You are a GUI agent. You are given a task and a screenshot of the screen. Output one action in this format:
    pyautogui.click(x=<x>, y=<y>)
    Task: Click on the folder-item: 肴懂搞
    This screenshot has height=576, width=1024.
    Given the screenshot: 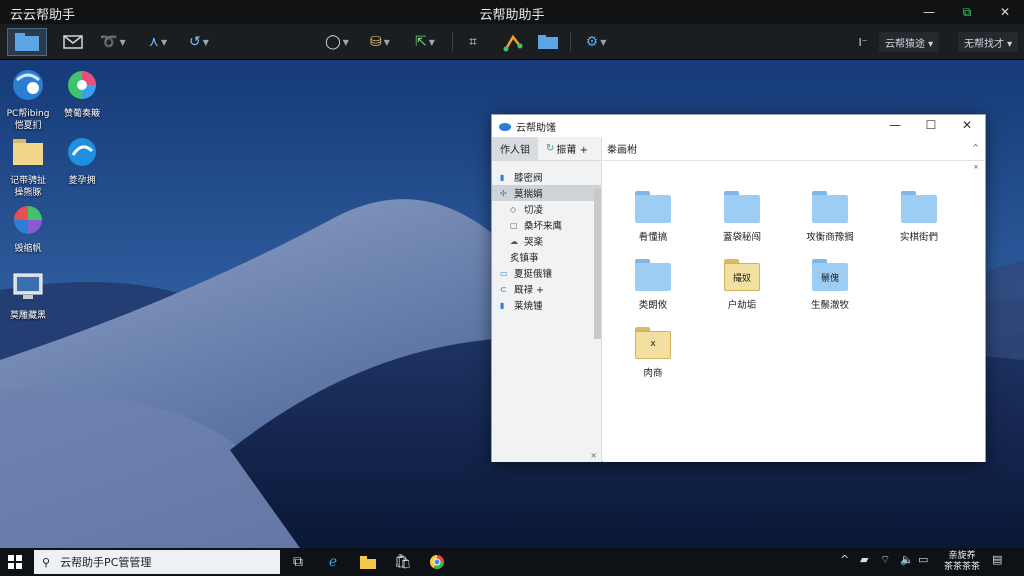 What is the action you would take?
    pyautogui.click(x=653, y=217)
    